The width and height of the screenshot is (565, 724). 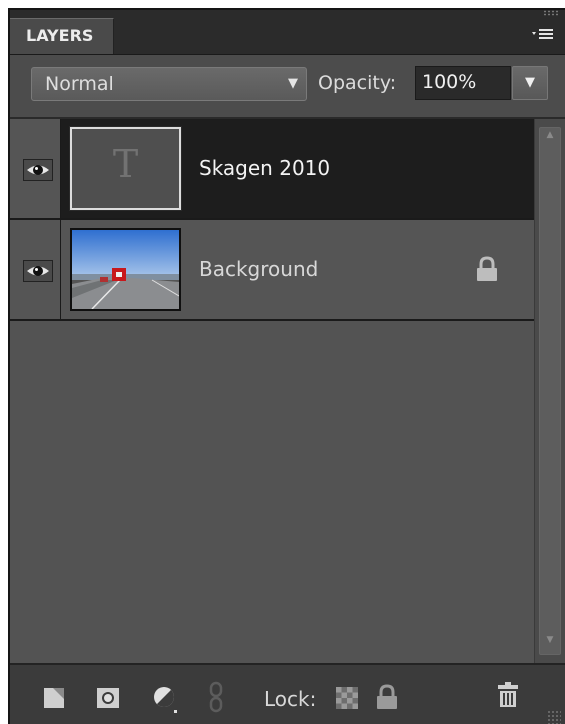 I want to click on row-divider, so click(x=272, y=320).